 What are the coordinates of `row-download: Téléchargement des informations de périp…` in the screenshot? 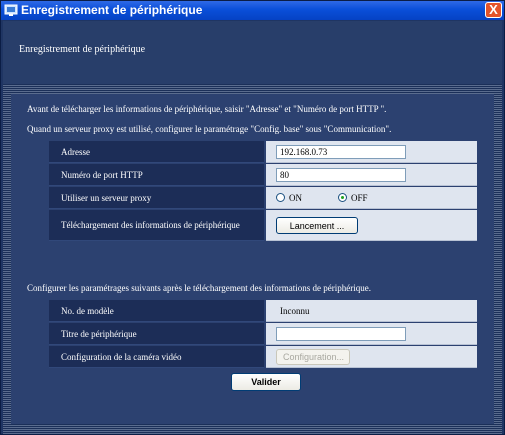 It's located at (263, 225).